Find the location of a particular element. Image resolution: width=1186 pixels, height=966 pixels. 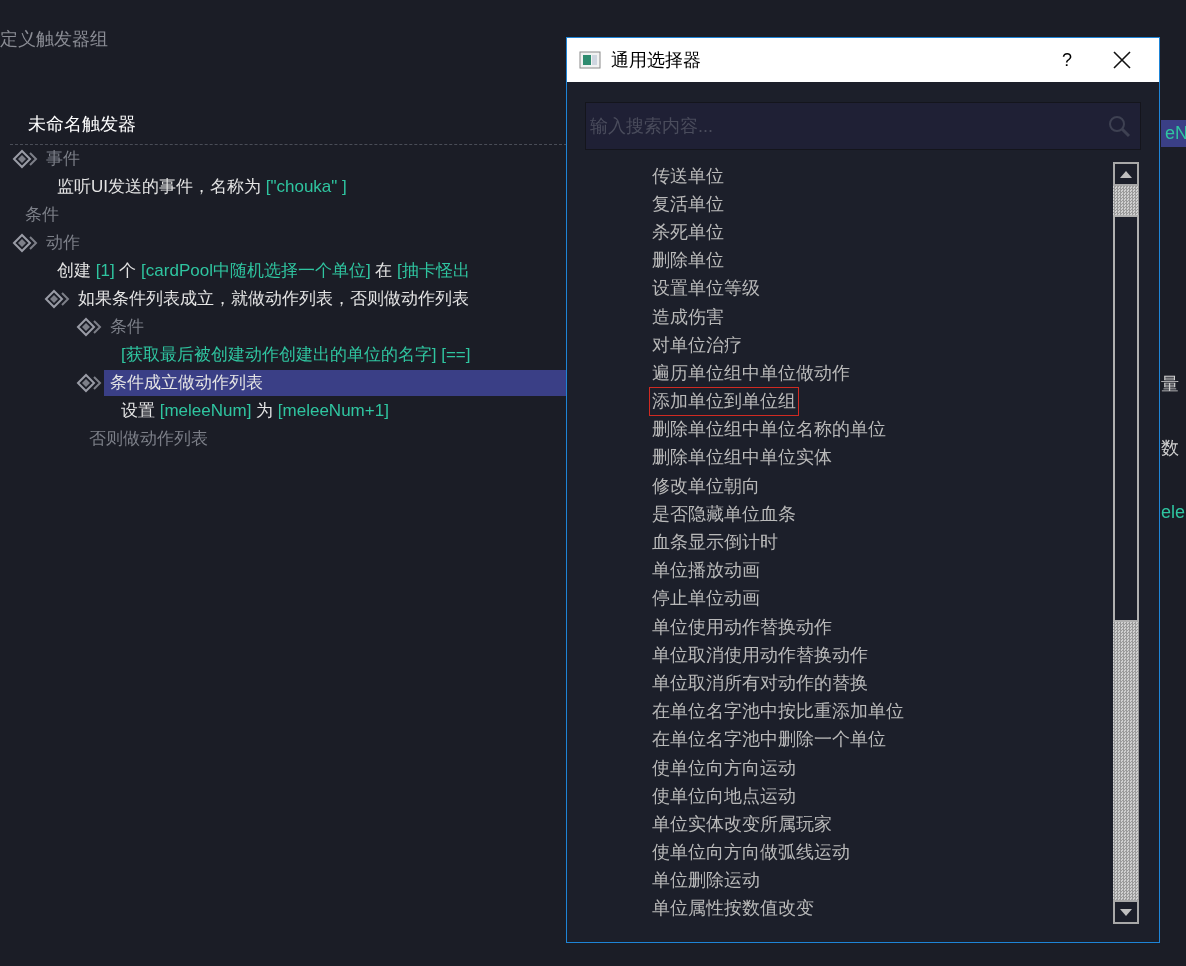

list-item: 传送单位 is located at coordinates (688, 176).